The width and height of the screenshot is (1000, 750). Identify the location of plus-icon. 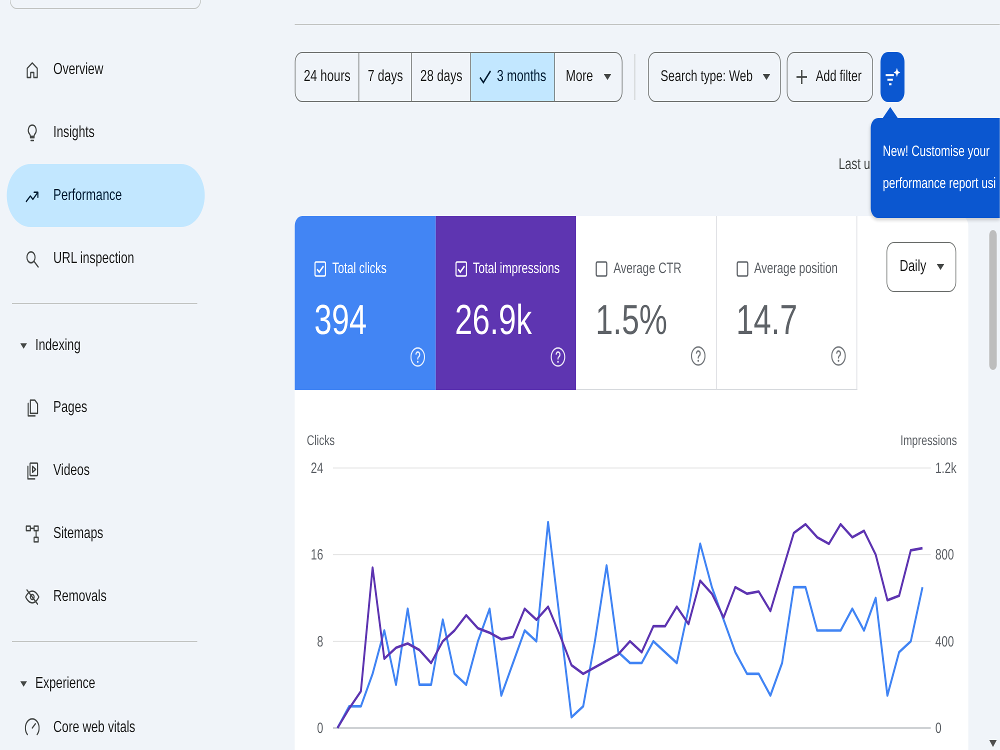
(801, 77).